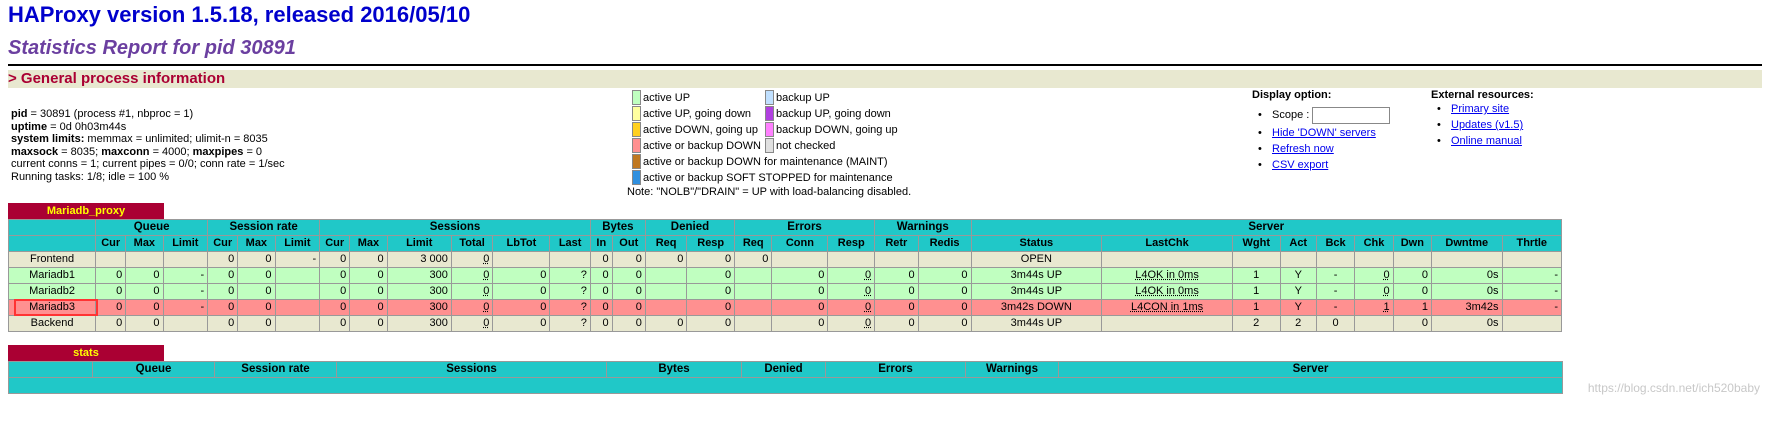  I want to click on table-cell: 300, so click(419, 275).